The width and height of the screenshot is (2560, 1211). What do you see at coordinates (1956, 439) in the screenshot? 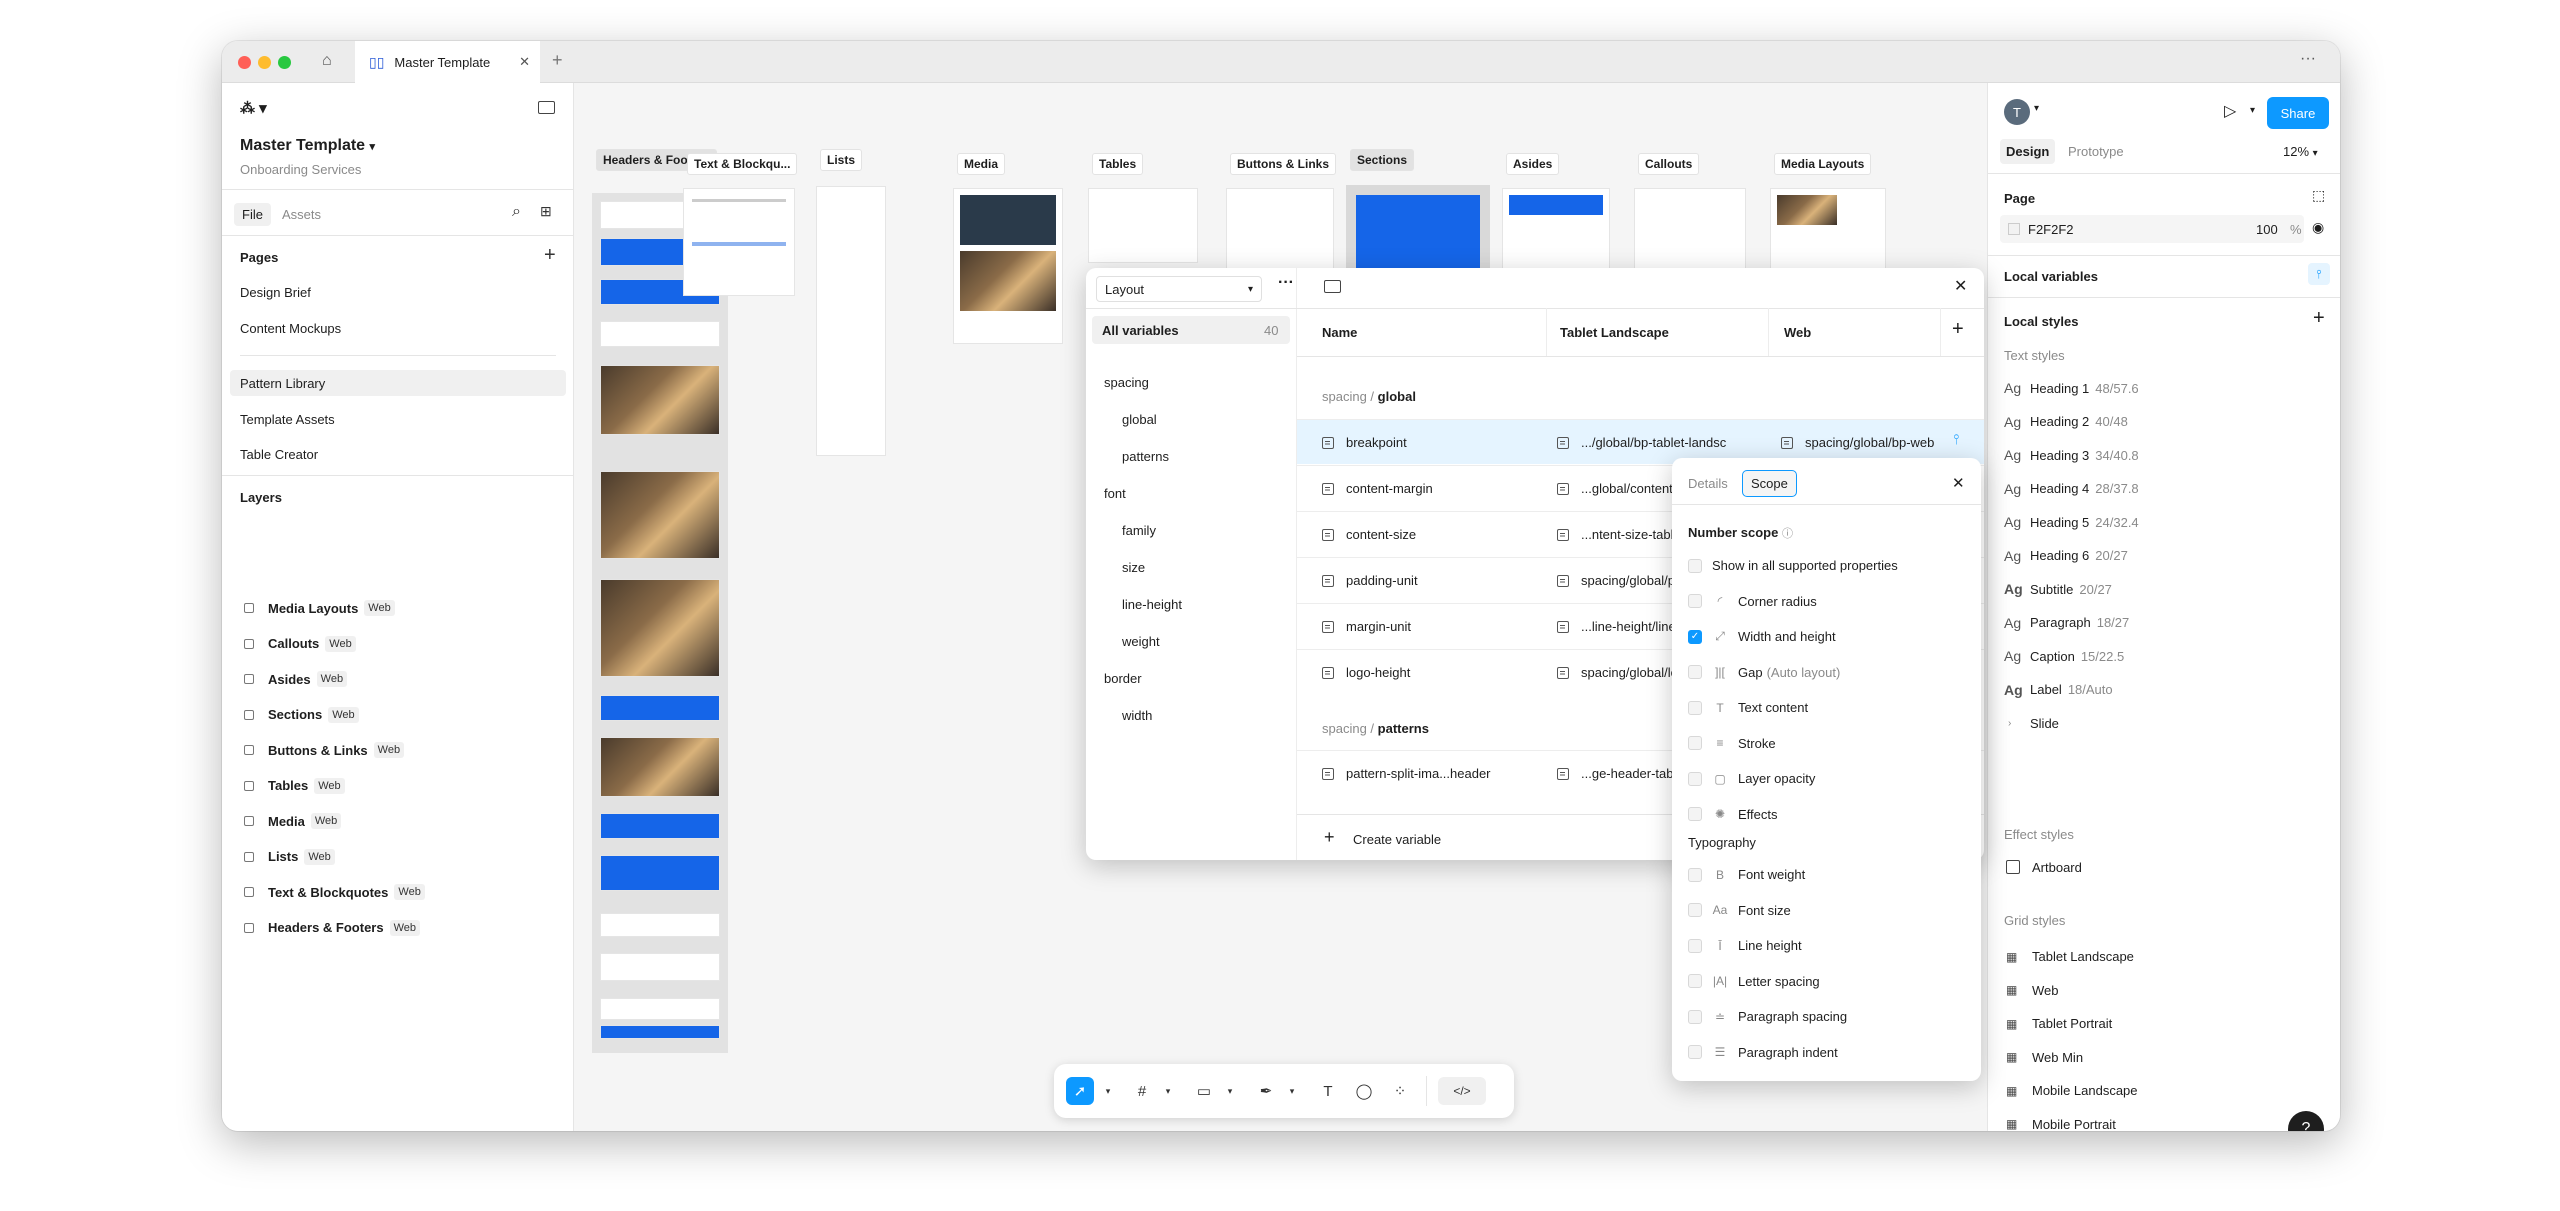
I see `edit-variable-icon: ⫯` at bounding box center [1956, 439].